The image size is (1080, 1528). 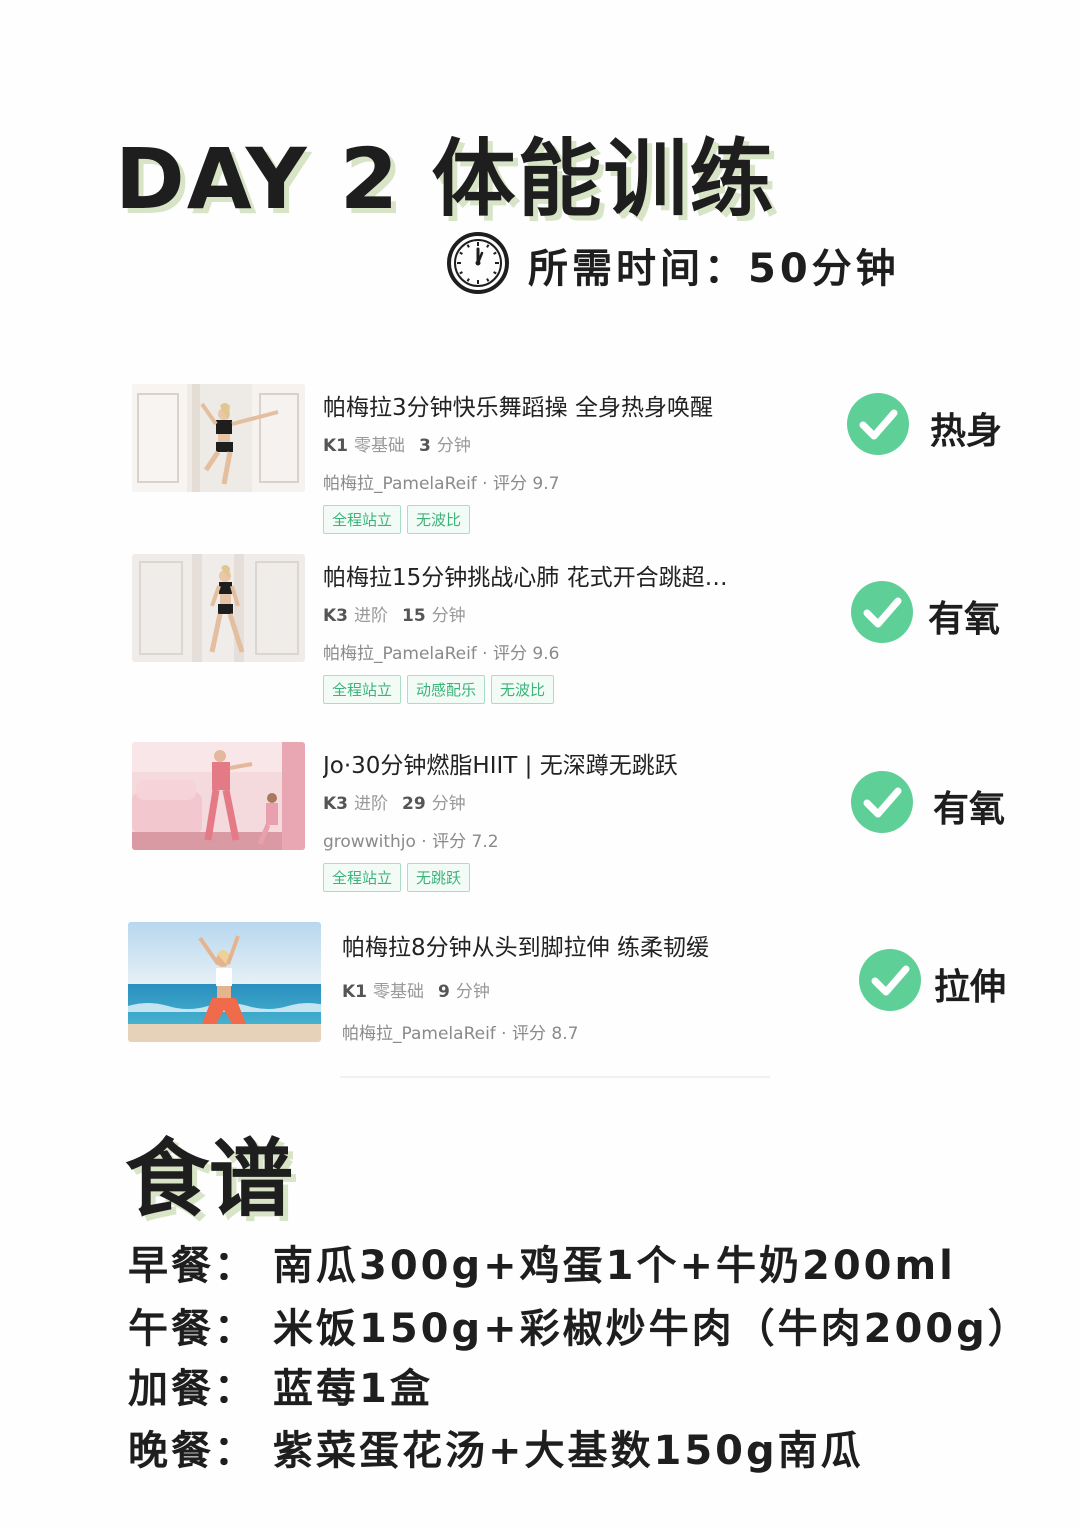 What do you see at coordinates (439, 877) in the screenshot?
I see `tag: 无跳跃` at bounding box center [439, 877].